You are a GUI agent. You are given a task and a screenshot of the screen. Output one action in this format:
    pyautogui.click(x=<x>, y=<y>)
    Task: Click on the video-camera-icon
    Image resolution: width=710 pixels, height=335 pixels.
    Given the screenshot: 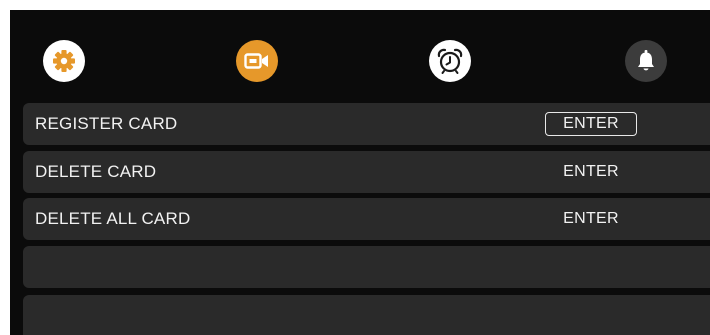 What is the action you would take?
    pyautogui.click(x=256, y=61)
    